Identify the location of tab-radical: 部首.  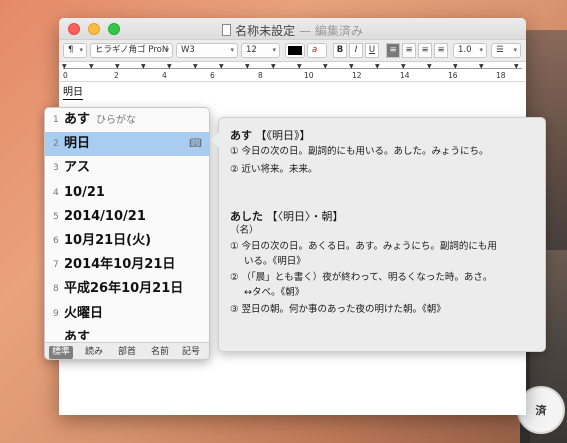
(127, 352).